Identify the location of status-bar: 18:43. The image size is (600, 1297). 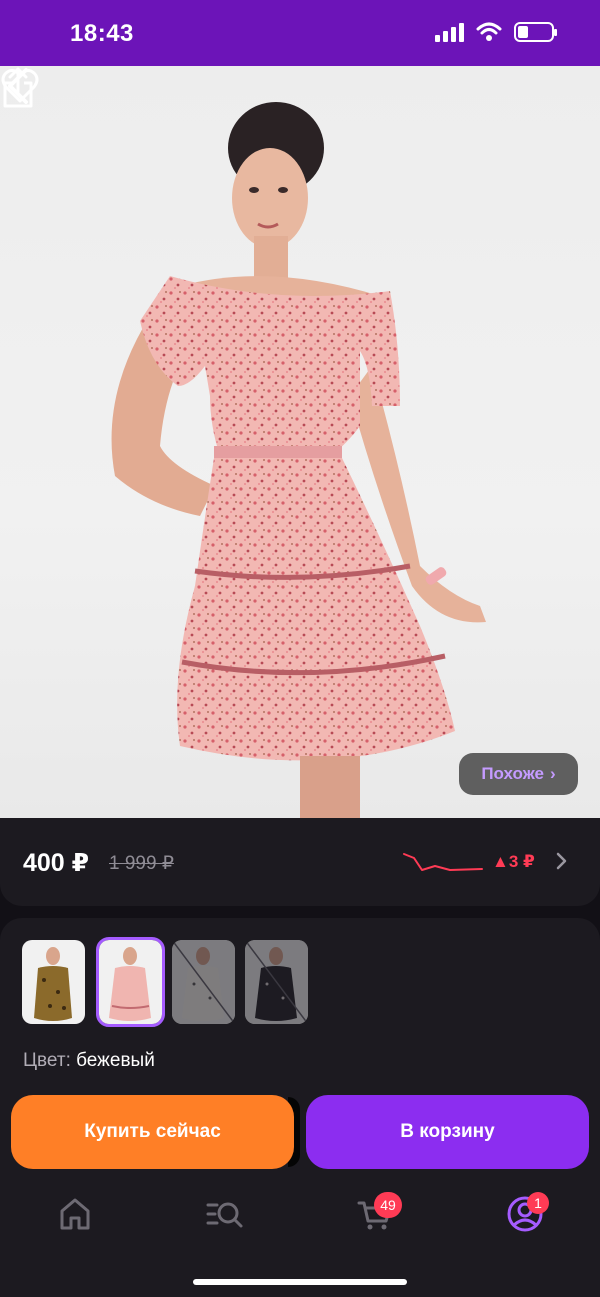
(300, 33).